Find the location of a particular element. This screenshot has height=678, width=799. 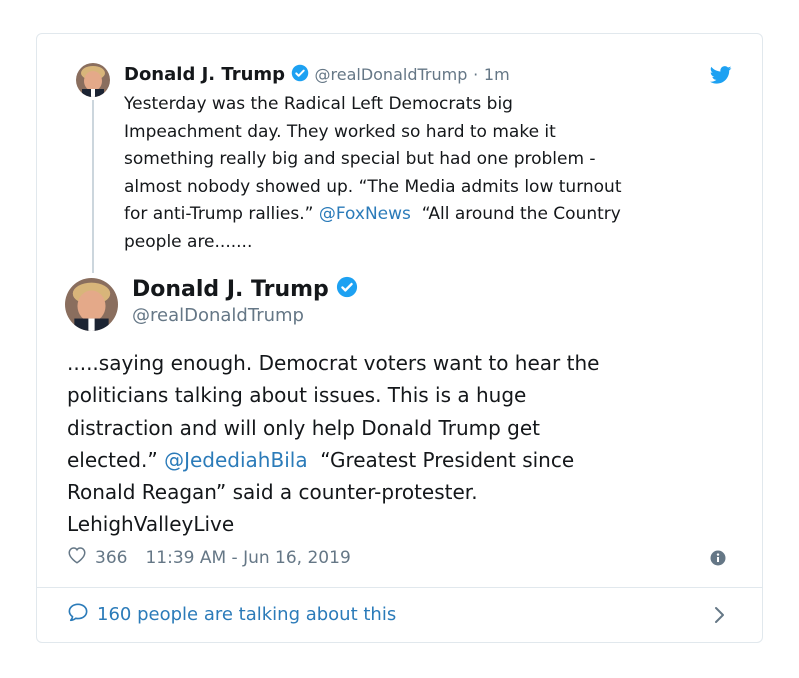

tweet-text-segment: “Greatest President since is located at coordinates (447, 459).